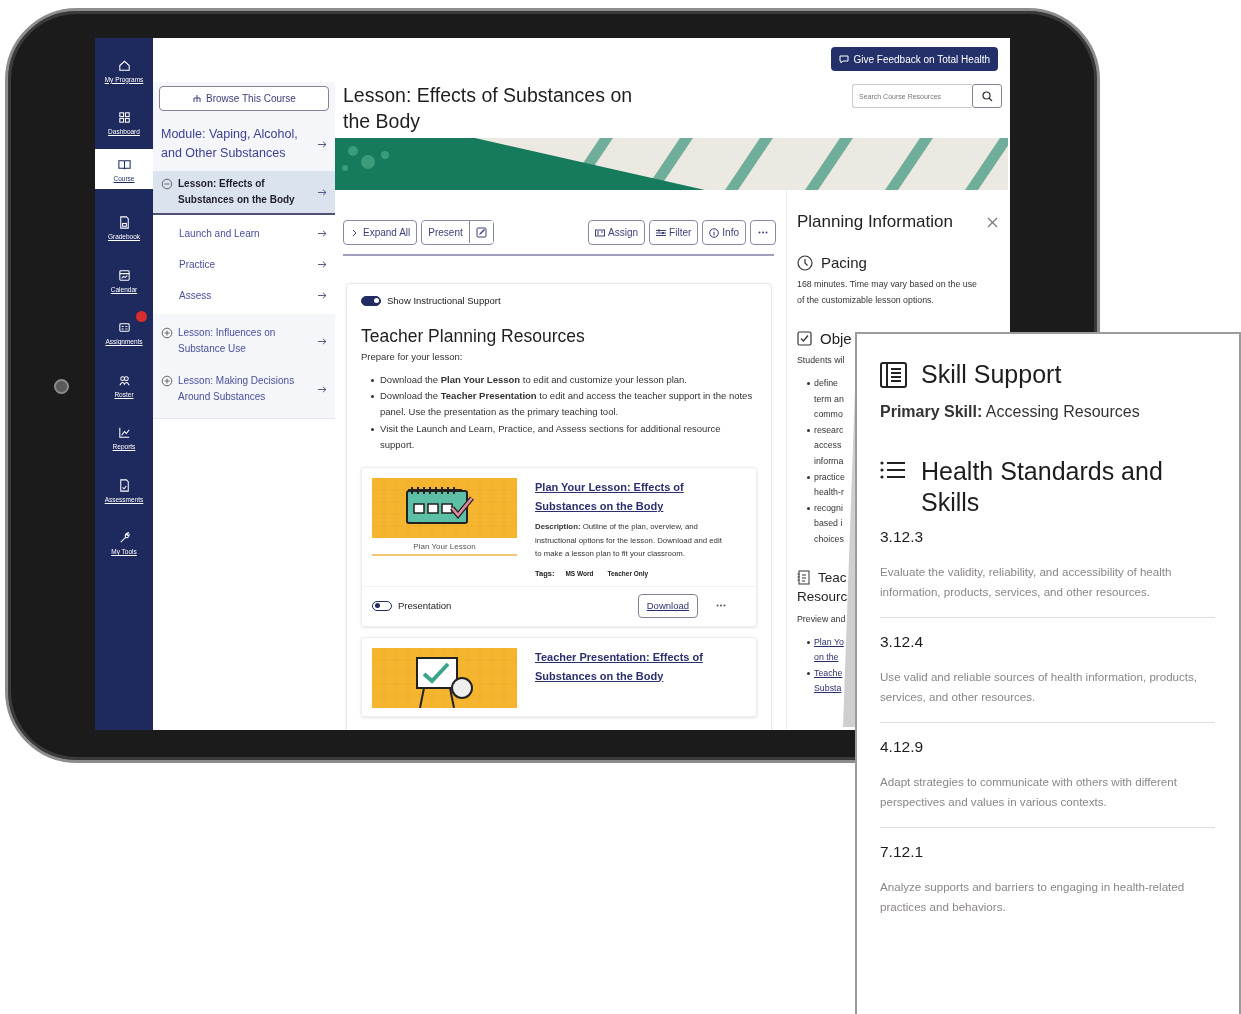  I want to click on panel-title: Planning Information, so click(875, 222).